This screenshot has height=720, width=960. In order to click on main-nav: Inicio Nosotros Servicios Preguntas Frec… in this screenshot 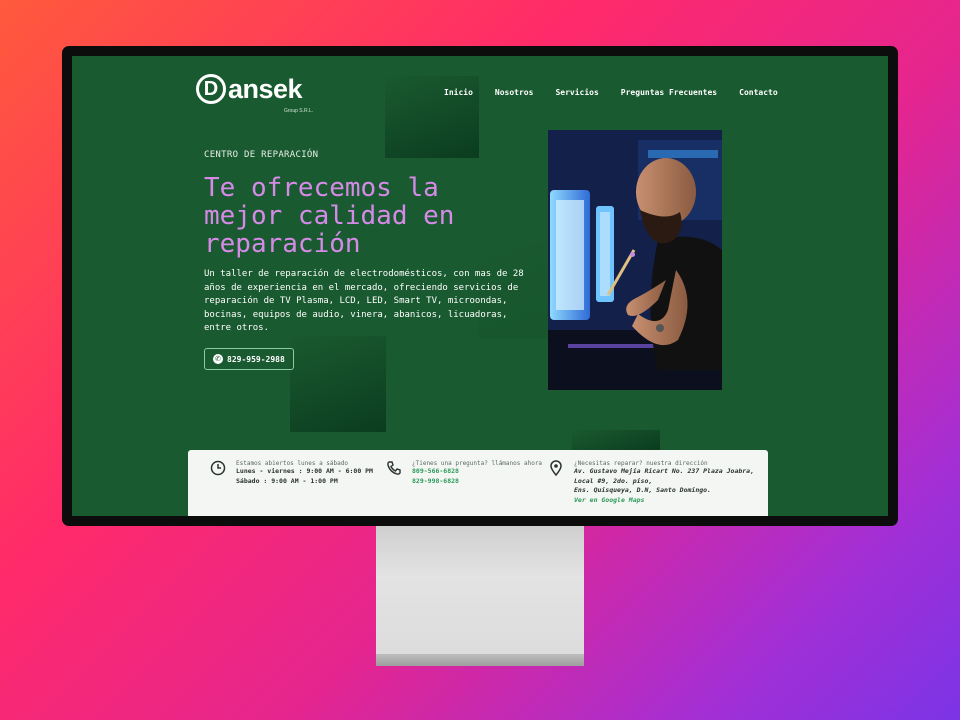, I will do `click(622, 92)`.